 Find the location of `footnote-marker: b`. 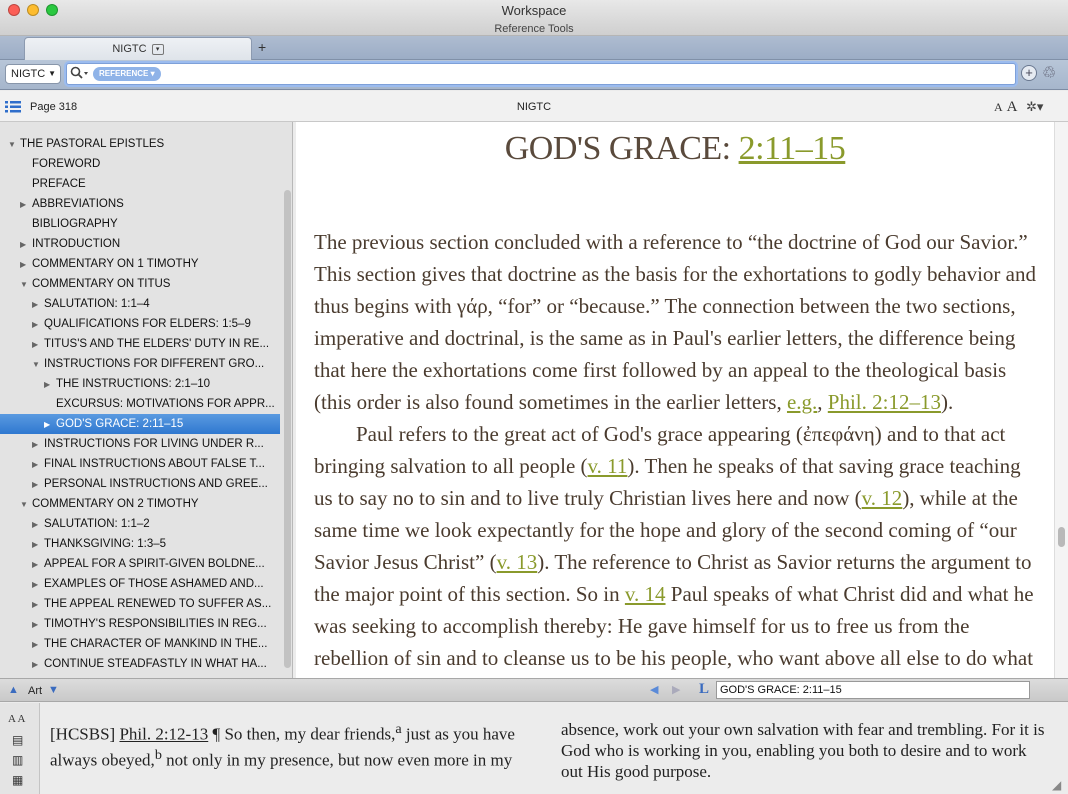

footnote-marker: b is located at coordinates (158, 755).